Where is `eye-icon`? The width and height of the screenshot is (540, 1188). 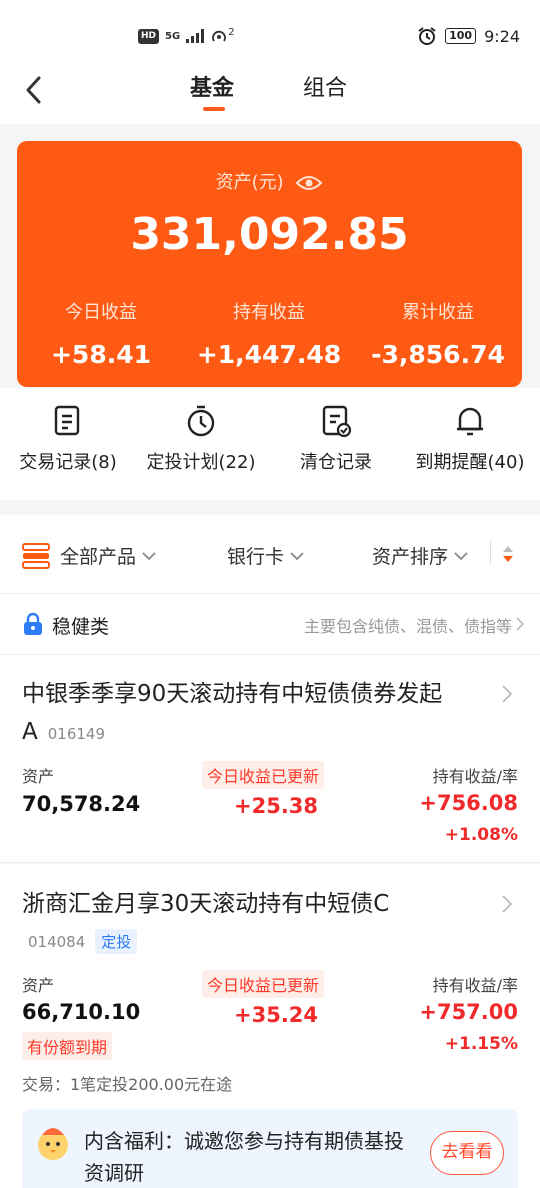 eye-icon is located at coordinates (309, 183).